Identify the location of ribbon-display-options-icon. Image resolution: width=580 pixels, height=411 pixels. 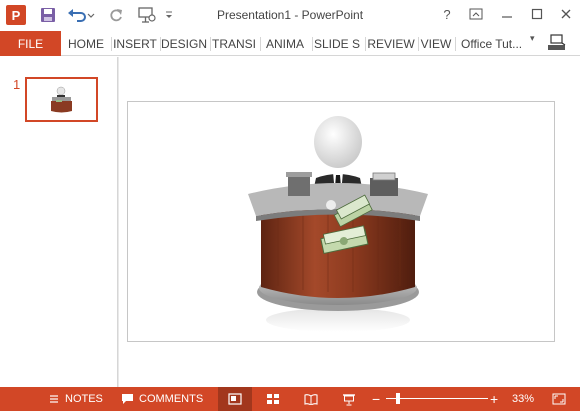
(476, 14).